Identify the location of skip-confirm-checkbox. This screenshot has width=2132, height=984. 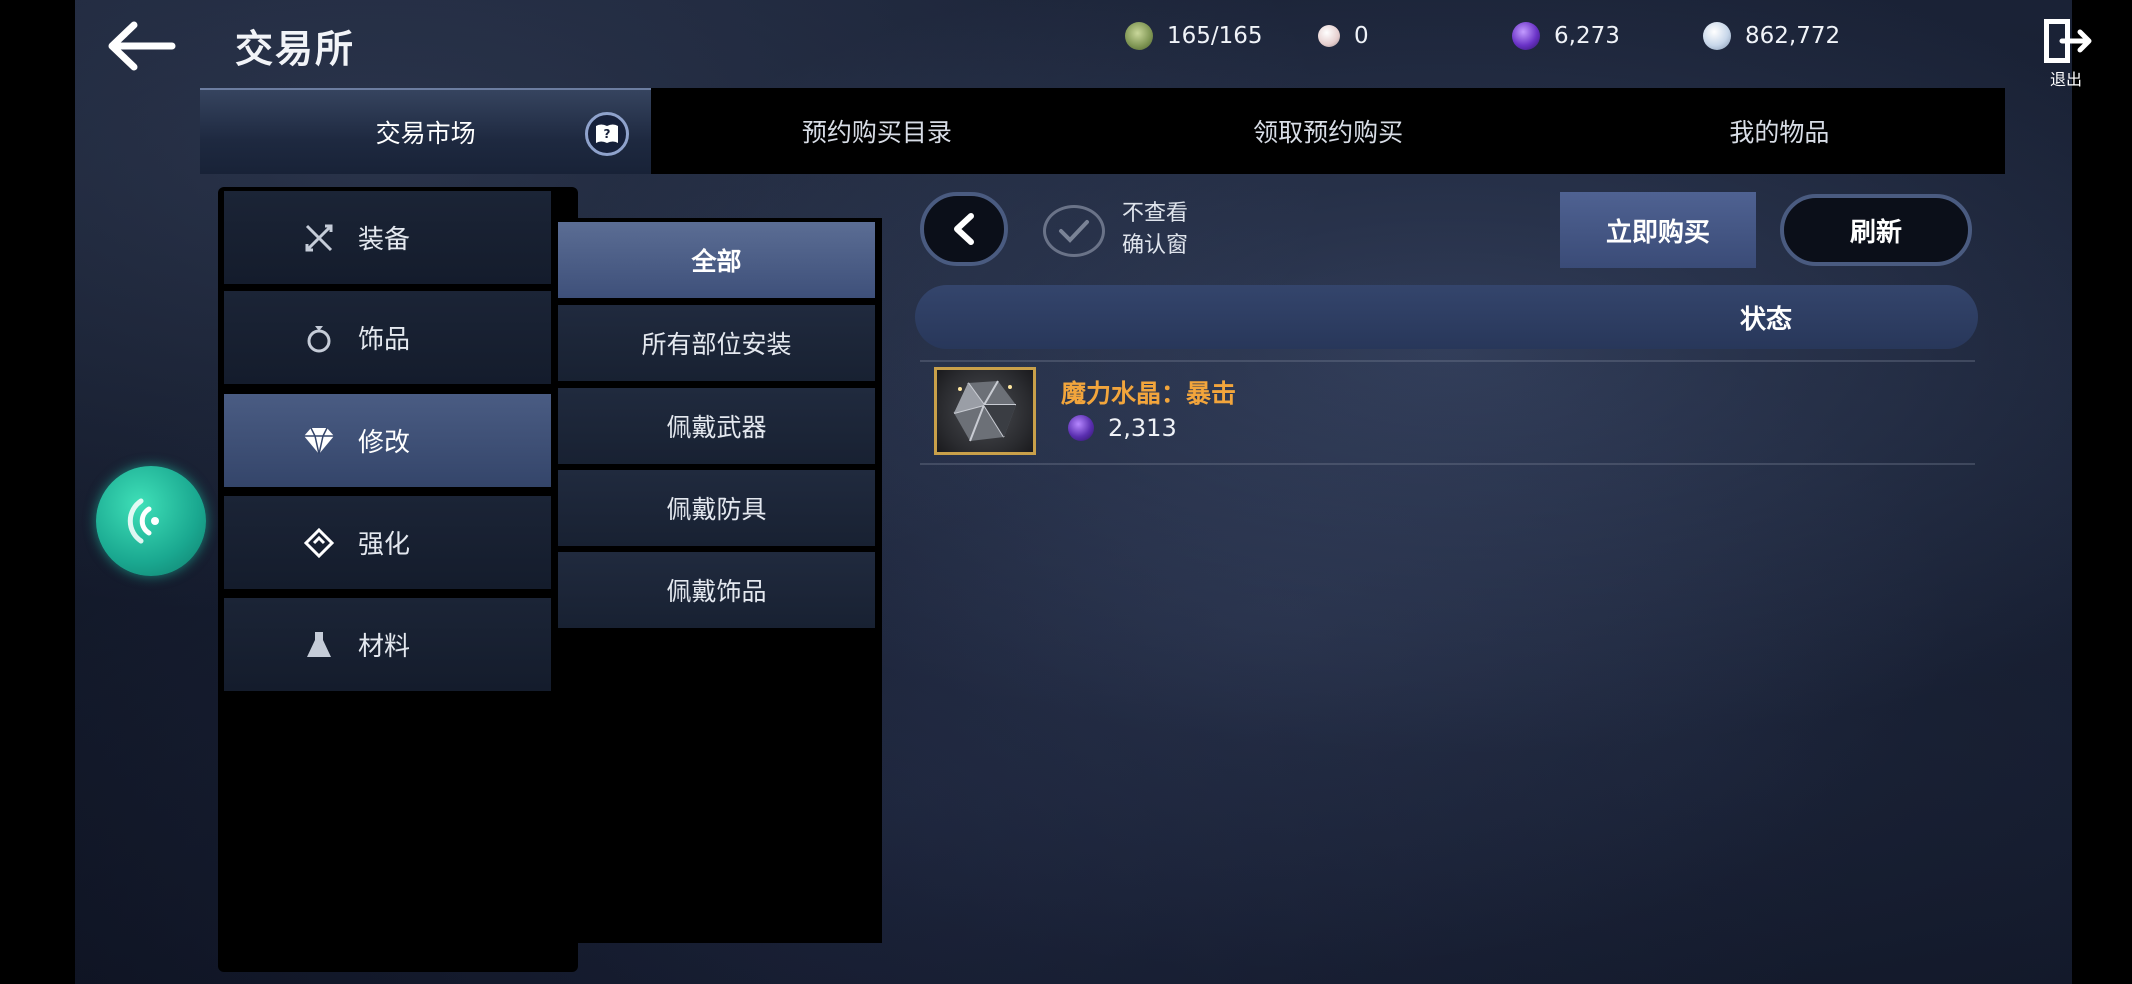
(1074, 231).